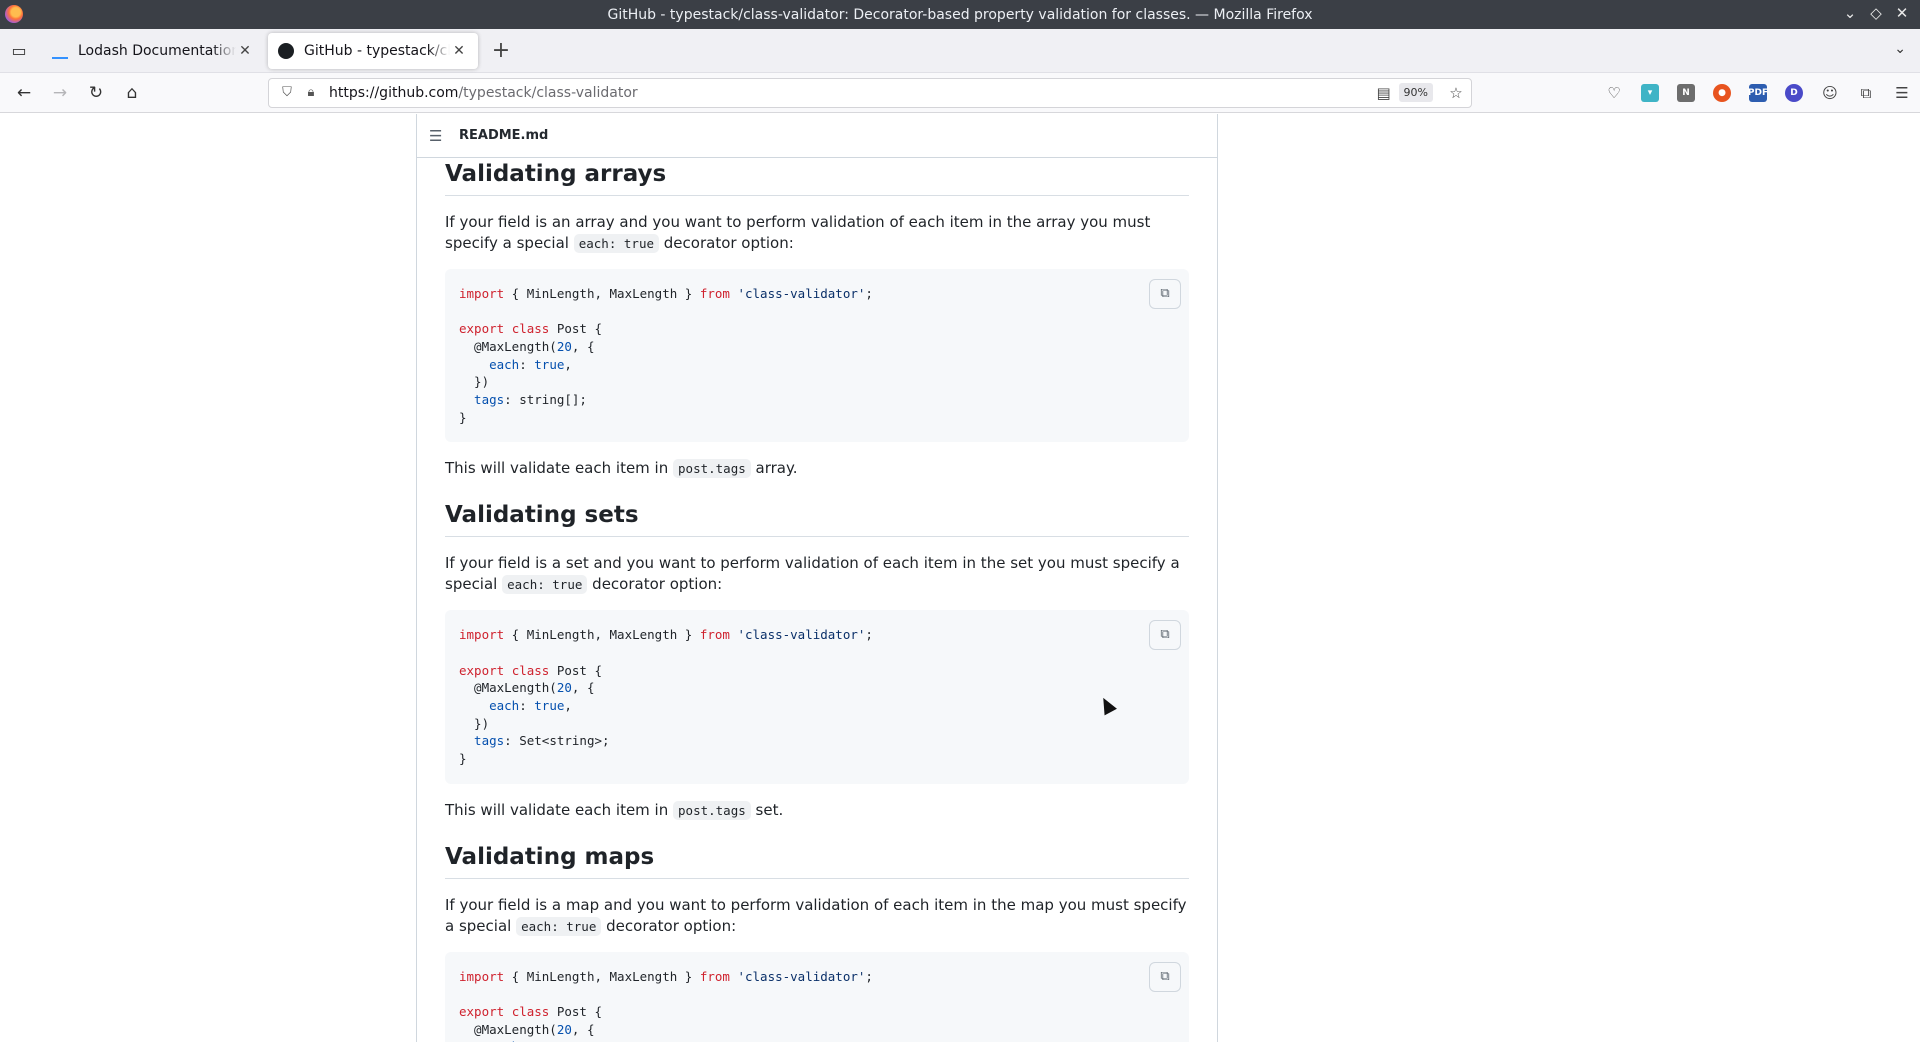 This screenshot has width=1920, height=1042. What do you see at coordinates (19, 50) in the screenshot?
I see `firefox-view-icon: ▭` at bounding box center [19, 50].